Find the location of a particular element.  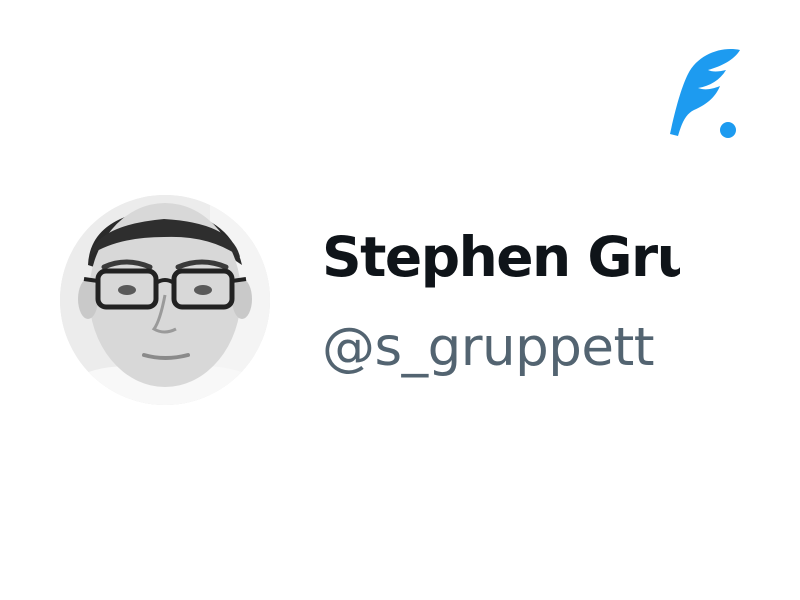

quill-feather-icon is located at coordinates (705, 93).